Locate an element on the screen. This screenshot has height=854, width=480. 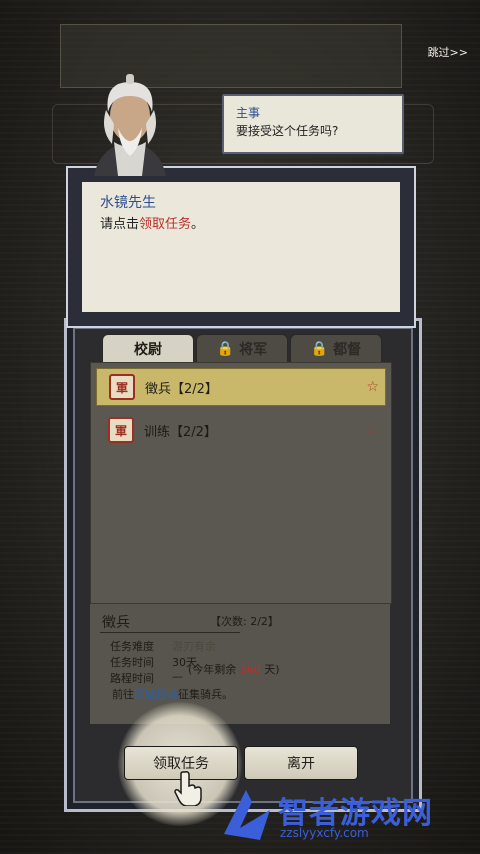
dialog-text: 请点击领取任务。 is located at coordinates (152, 222).